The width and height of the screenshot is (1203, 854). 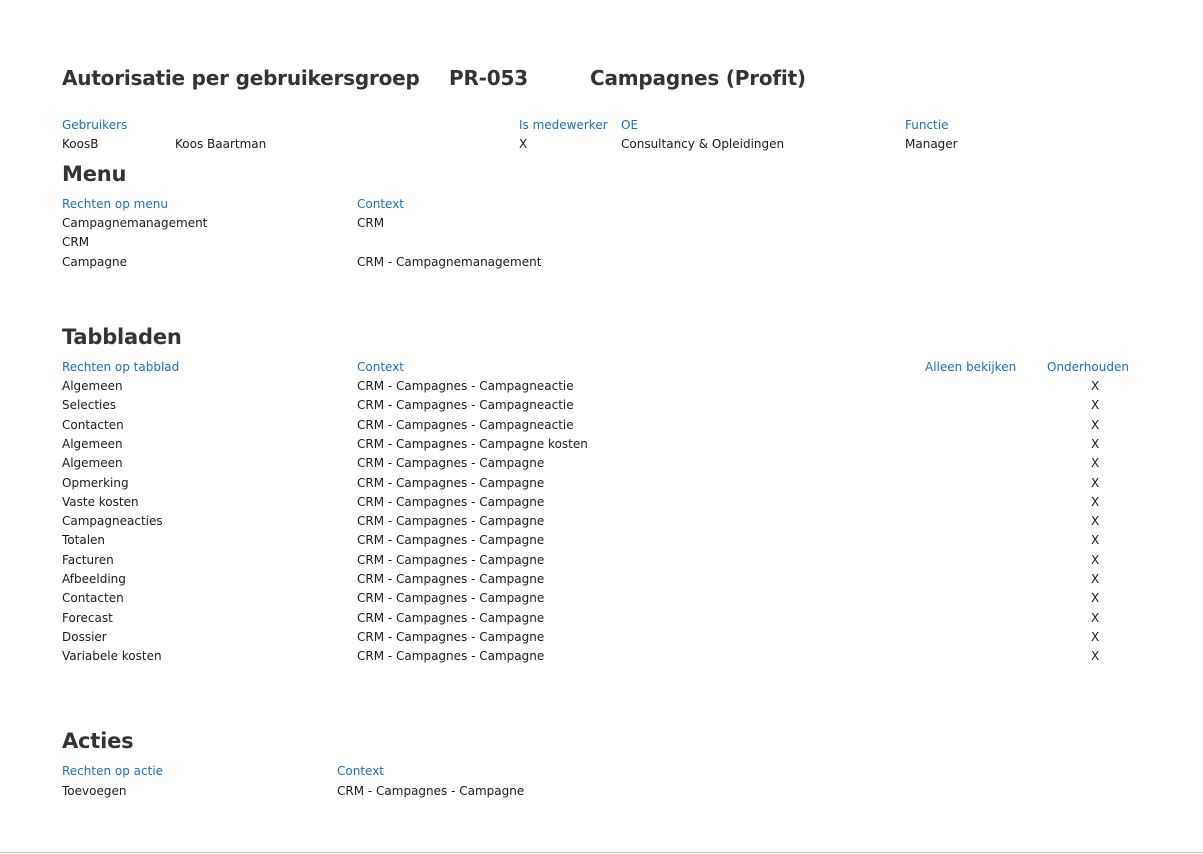 I want to click on actions-title: Acties, so click(x=98, y=741).